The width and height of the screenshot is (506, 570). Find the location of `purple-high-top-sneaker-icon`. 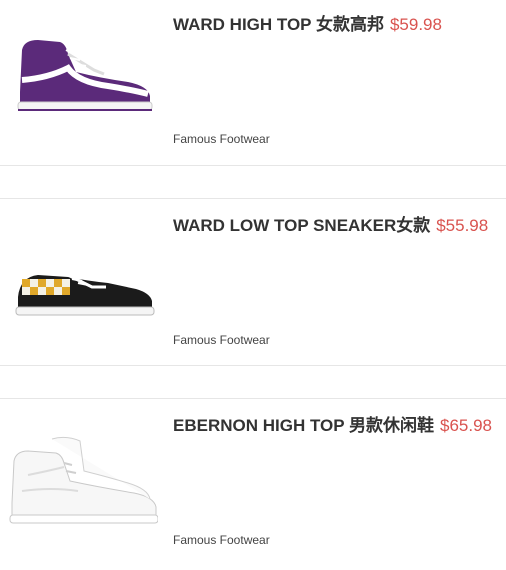

purple-high-top-sneaker-icon is located at coordinates (85, 75).